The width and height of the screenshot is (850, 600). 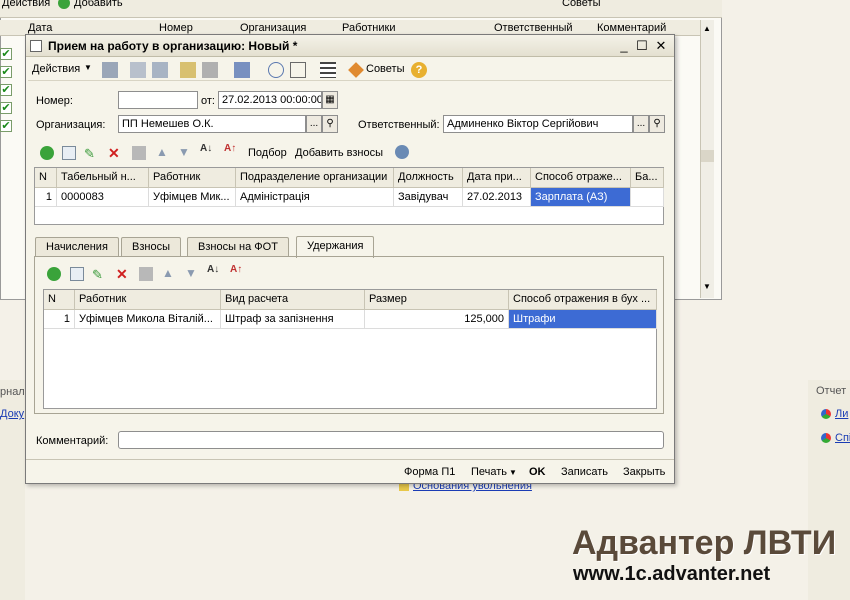 What do you see at coordinates (293, 319) in the screenshot?
I see `table-row-cell: Штраф за запізнення` at bounding box center [293, 319].